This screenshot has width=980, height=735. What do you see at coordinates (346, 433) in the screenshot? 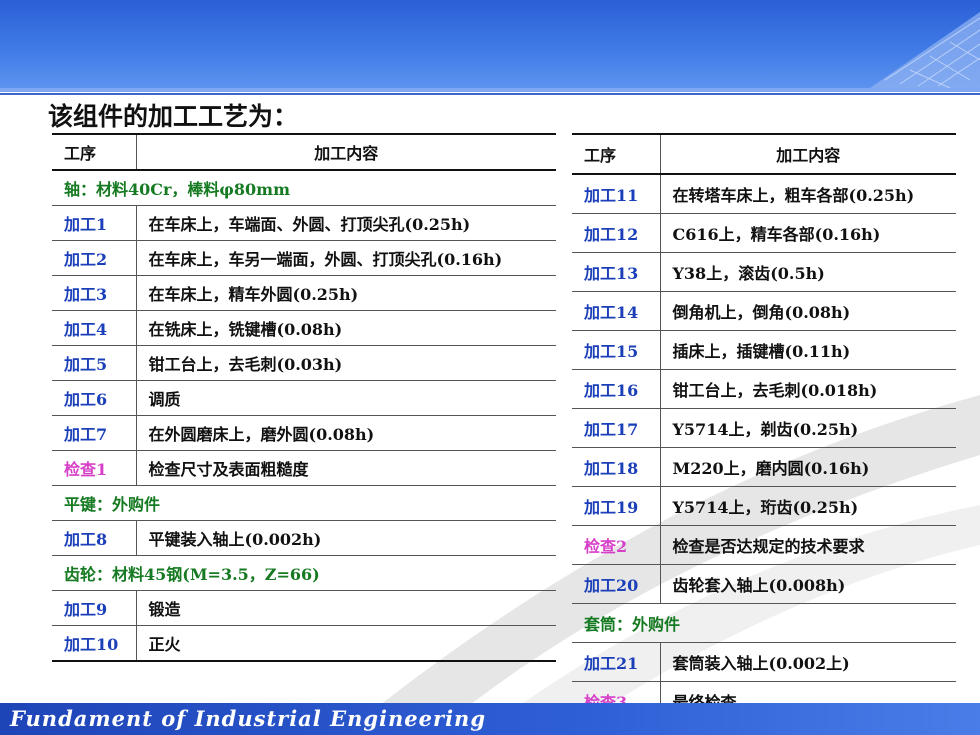
I see `process-content: 在外圆磨床上，磨外圆(0.08h)` at bounding box center [346, 433].